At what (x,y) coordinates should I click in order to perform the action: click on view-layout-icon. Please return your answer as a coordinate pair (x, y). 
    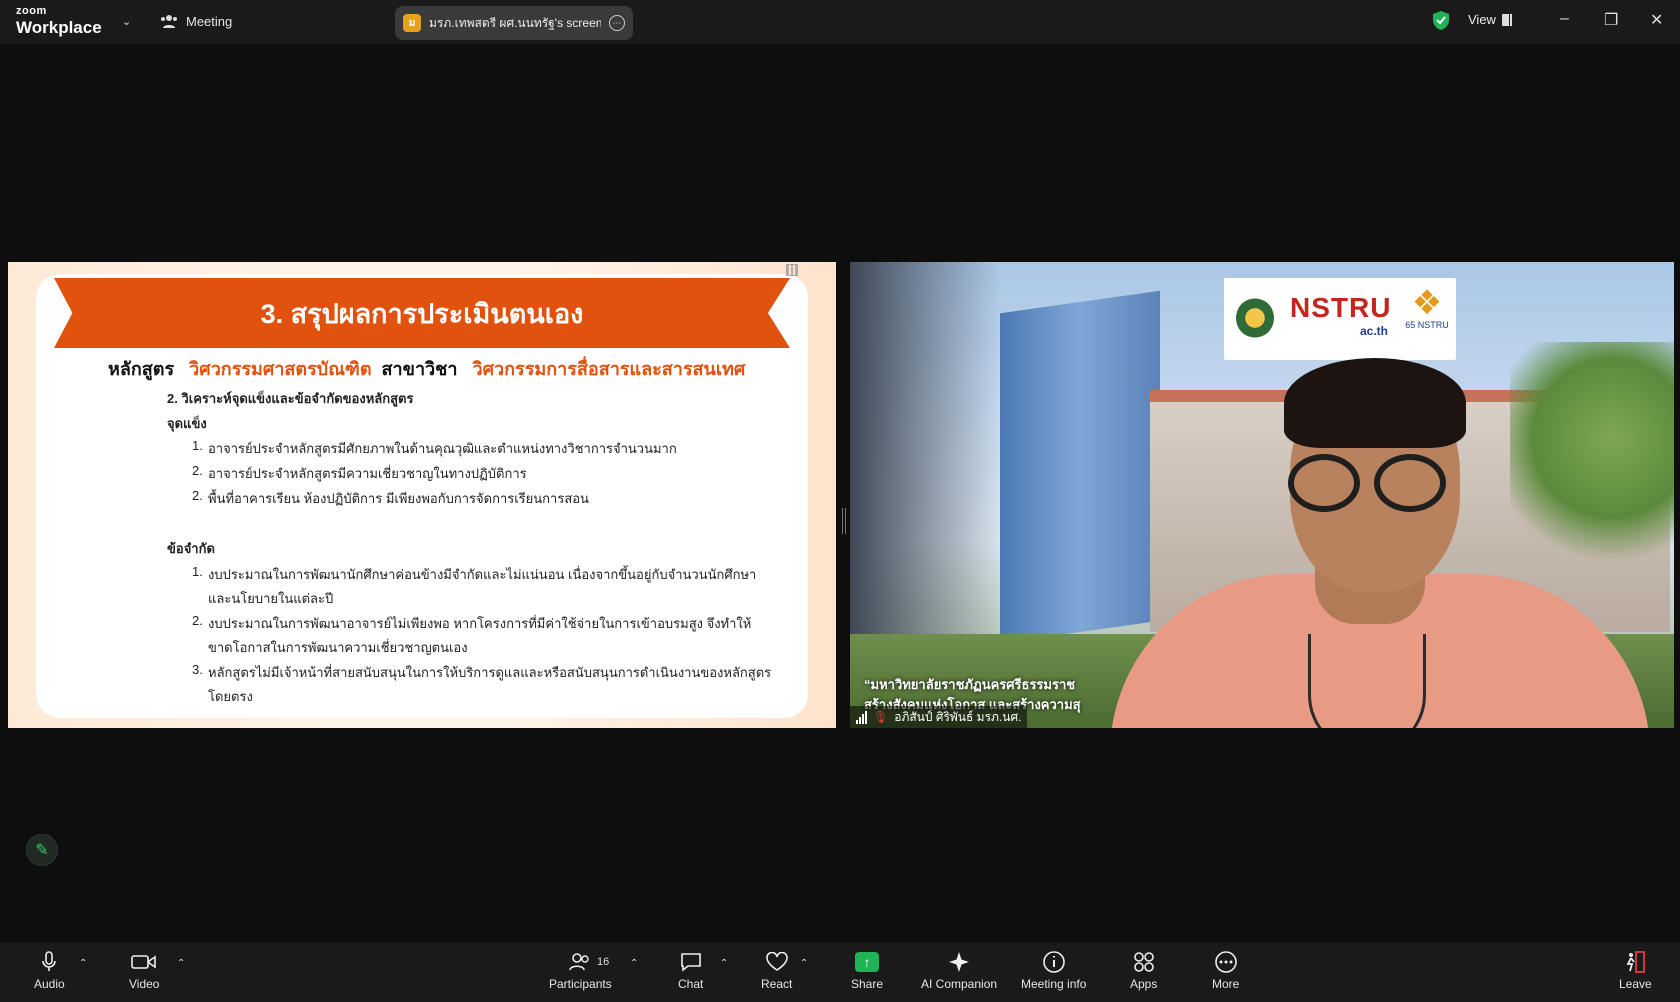
    Looking at the image, I should click on (1506, 19).